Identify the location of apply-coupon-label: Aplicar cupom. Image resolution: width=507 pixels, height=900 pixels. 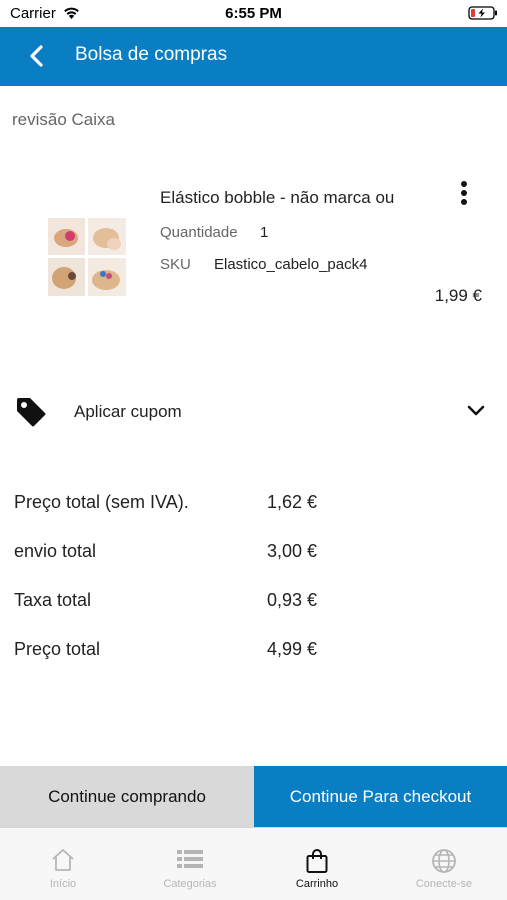
(128, 411).